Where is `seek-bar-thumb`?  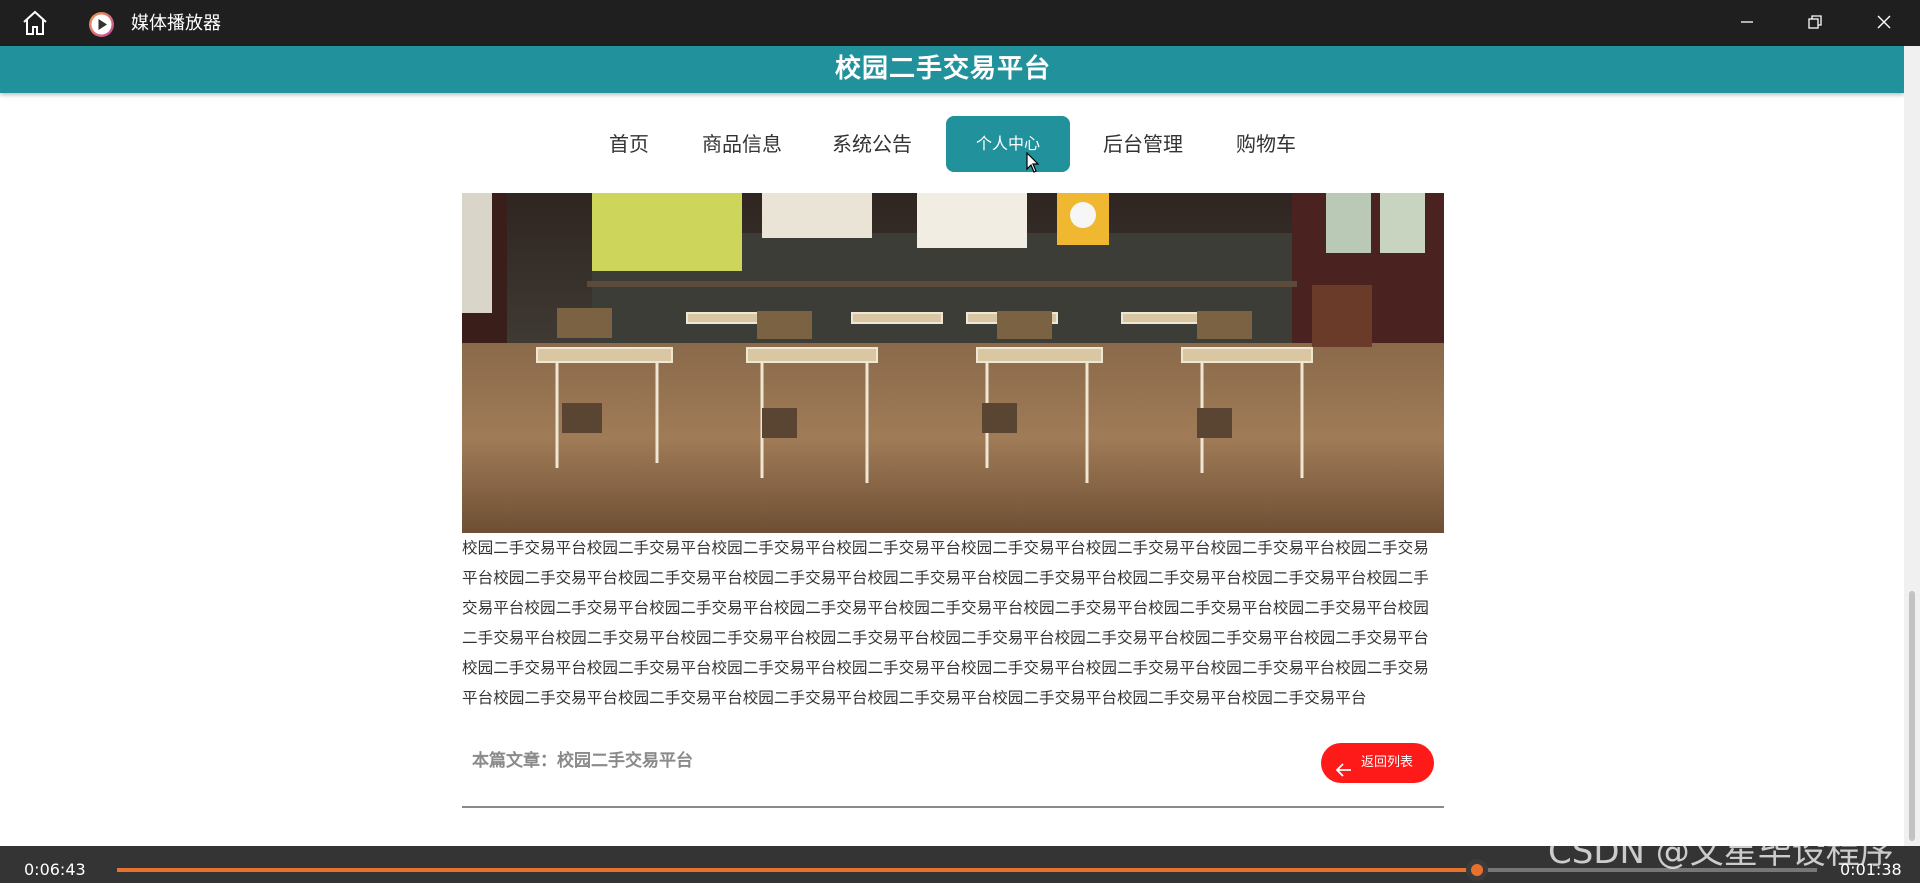
seek-bar-thumb is located at coordinates (1477, 870).